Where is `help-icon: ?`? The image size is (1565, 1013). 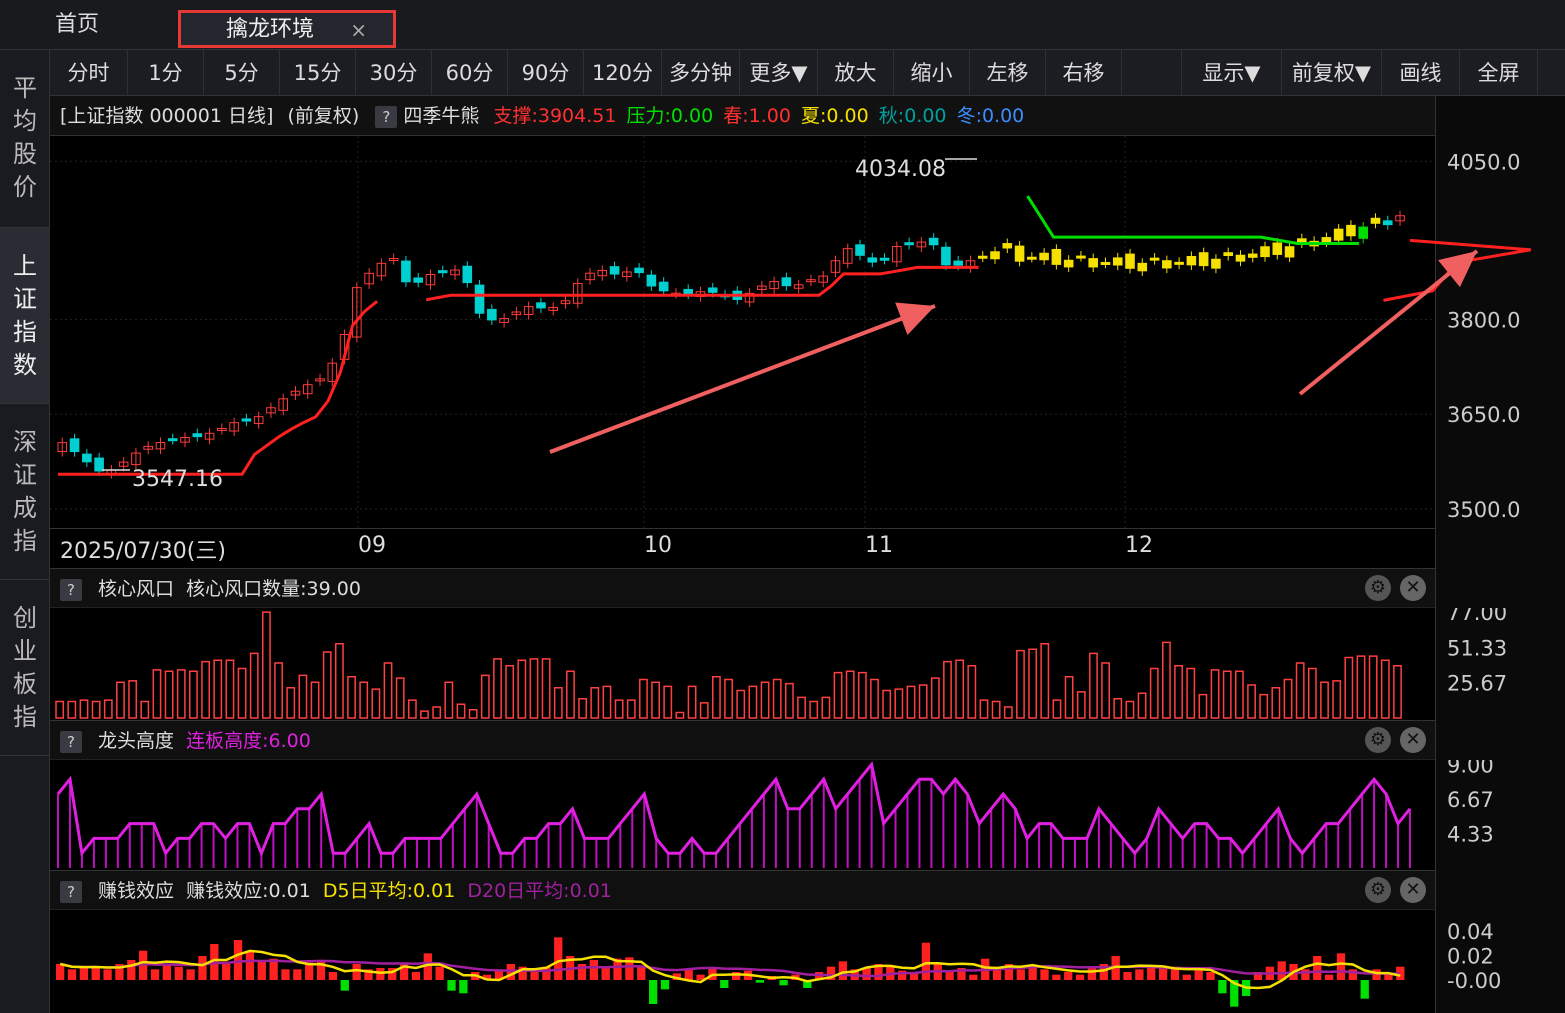
help-icon: ? is located at coordinates (386, 116).